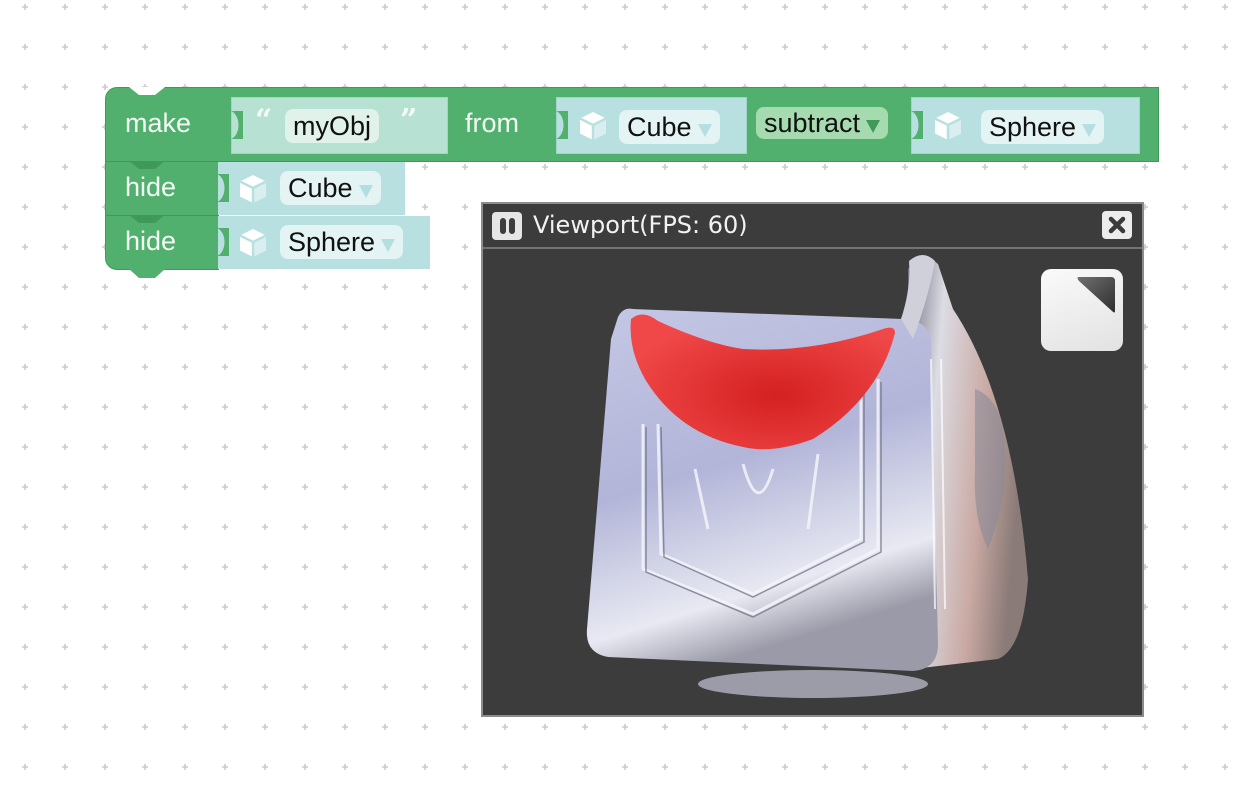 The height and width of the screenshot is (800, 1260). Describe the element at coordinates (332, 242) in the screenshot. I see `hide-sphere-value: Sphere` at that location.